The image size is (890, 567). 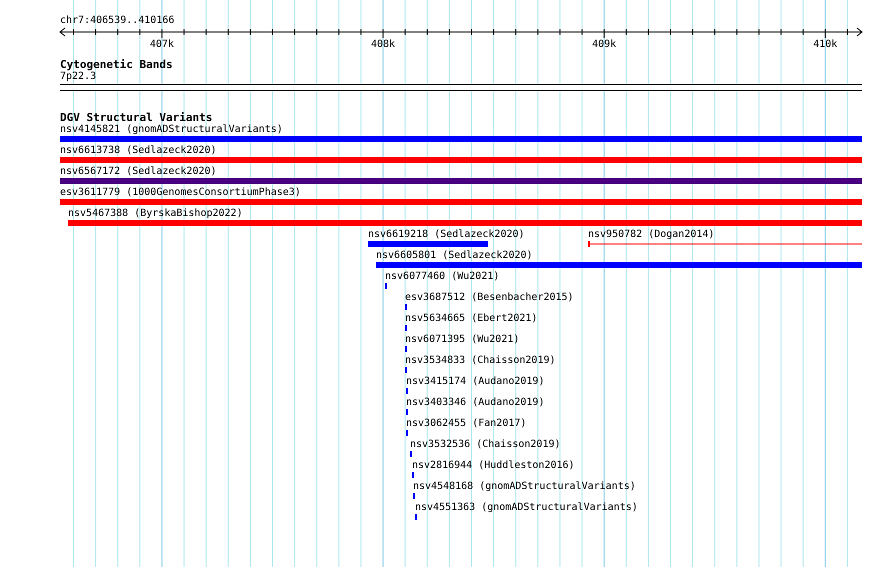 I want to click on variant-label: nsv4551363 (gnomADStructuralVariants), so click(x=526, y=508).